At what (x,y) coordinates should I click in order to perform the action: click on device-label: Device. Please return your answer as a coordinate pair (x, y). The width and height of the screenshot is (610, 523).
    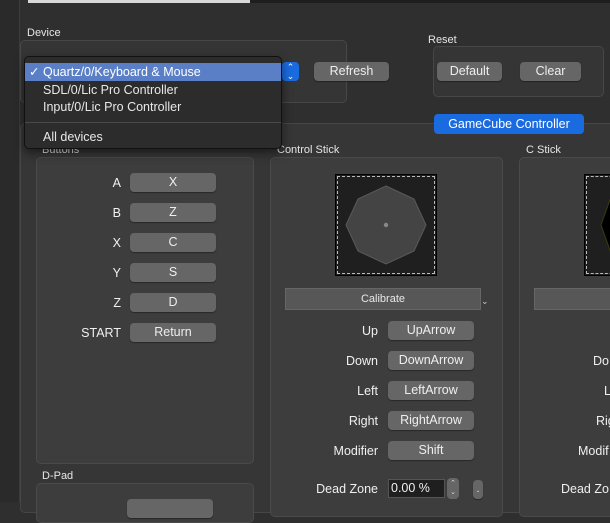
    Looking at the image, I should click on (44, 33).